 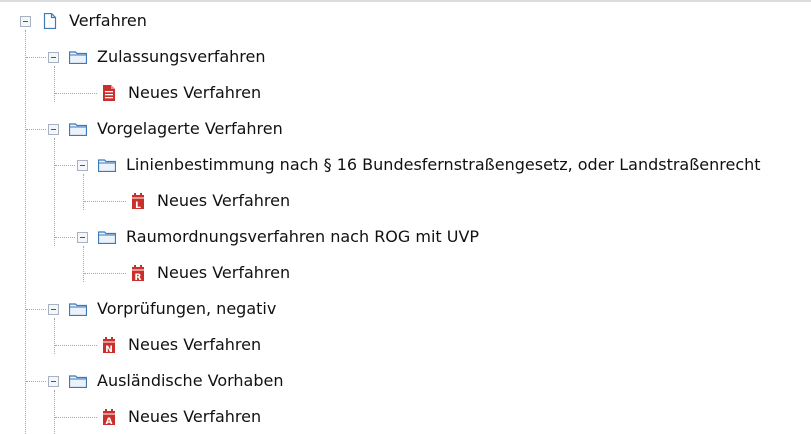 What do you see at coordinates (190, 381) in the screenshot?
I see `tree-node-label: Ausländische Vorhaben` at bounding box center [190, 381].